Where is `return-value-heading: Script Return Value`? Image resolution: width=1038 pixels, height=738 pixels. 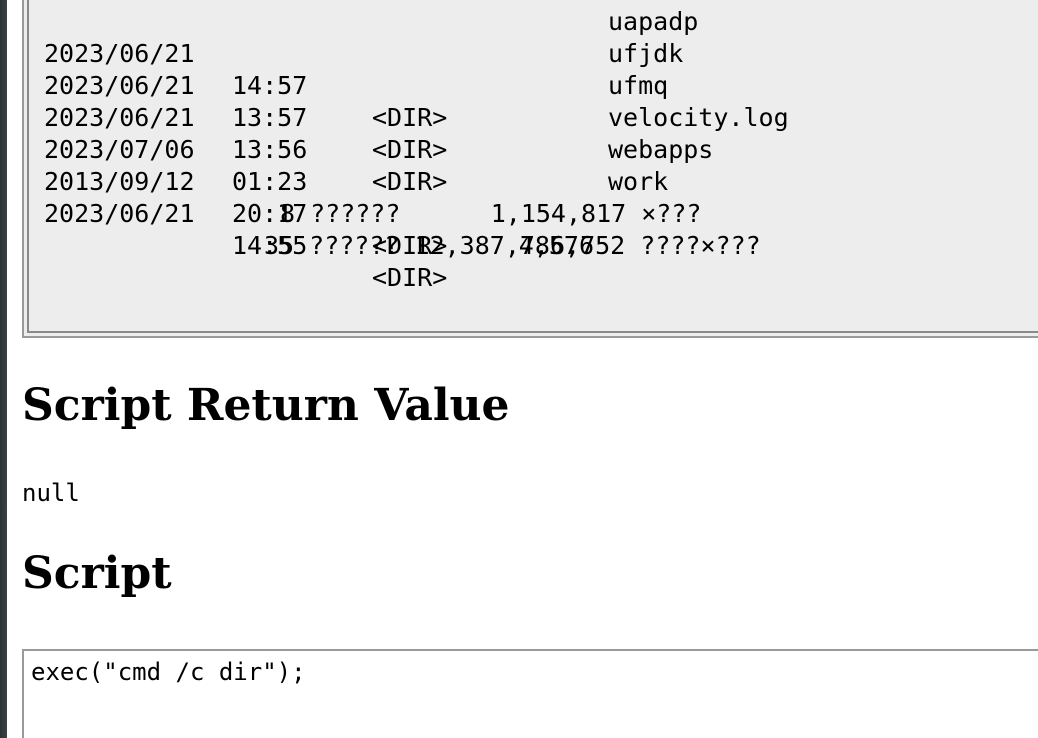
return-value-heading: Script Return Value is located at coordinates (266, 405).